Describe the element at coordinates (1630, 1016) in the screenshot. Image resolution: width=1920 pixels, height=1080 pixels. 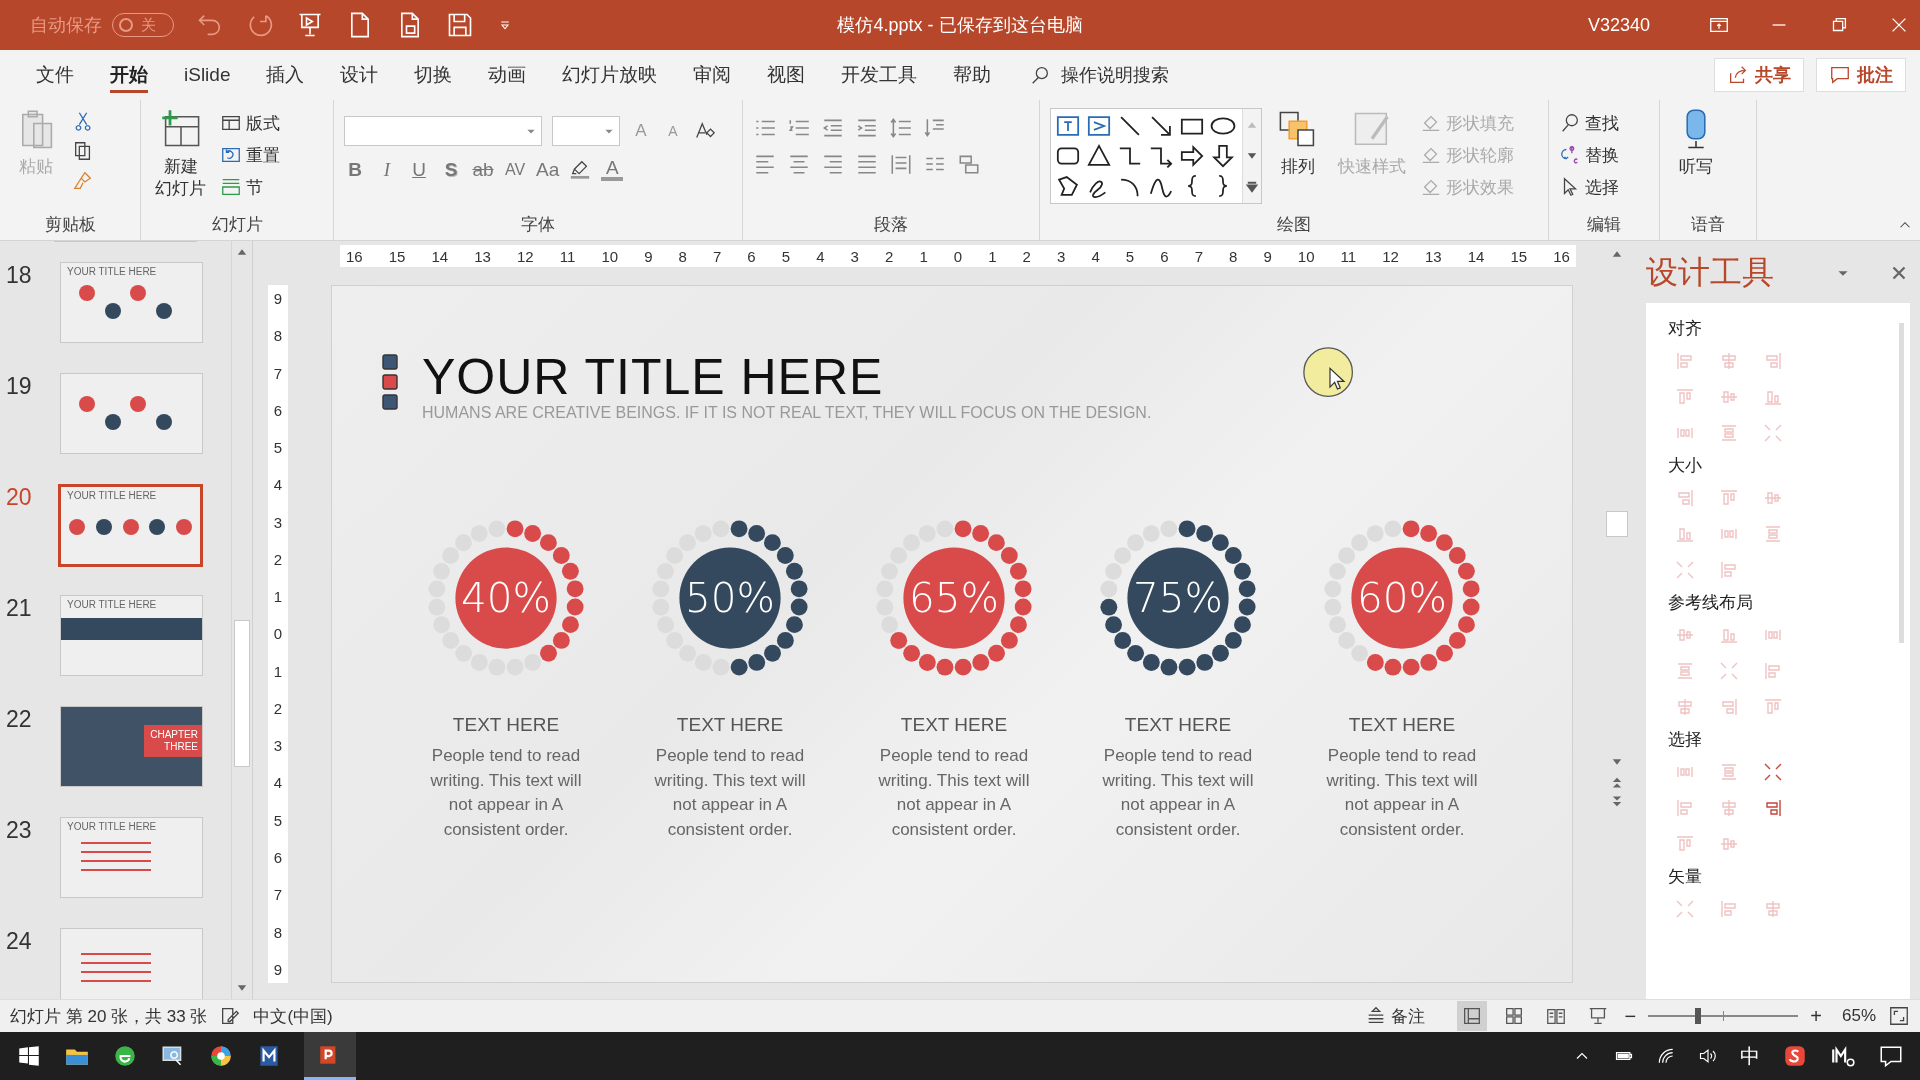
I see `zoom-out-button: −` at that location.